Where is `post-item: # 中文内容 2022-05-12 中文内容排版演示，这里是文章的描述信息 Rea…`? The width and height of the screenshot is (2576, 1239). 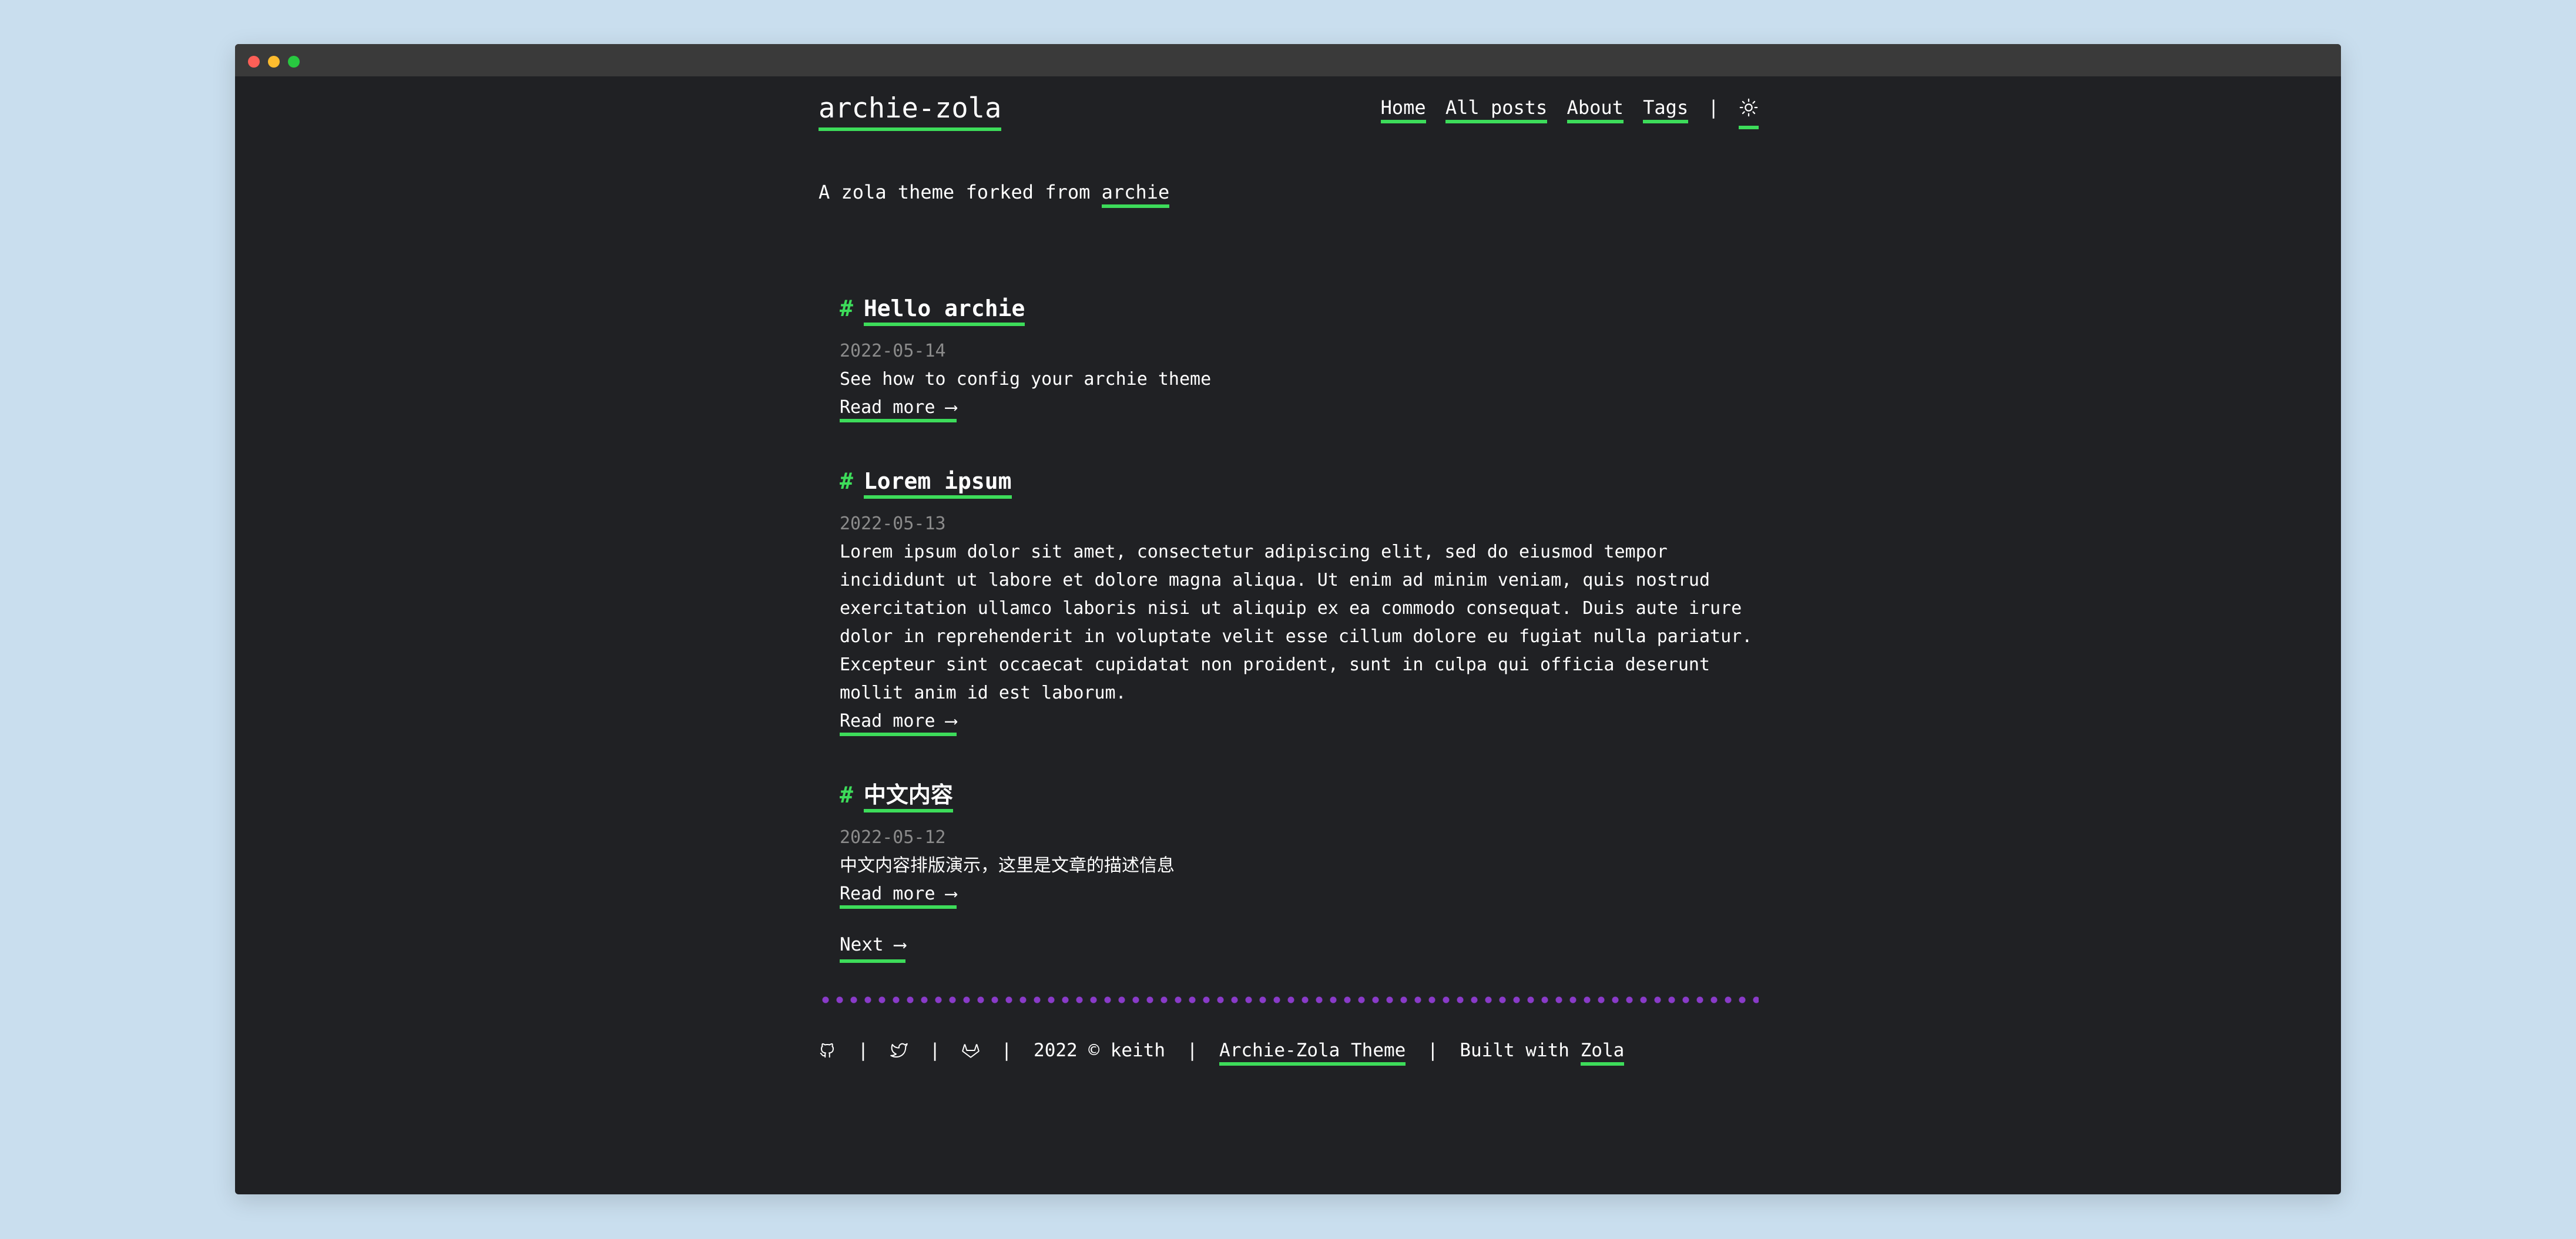 post-item: # 中文内容 2022-05-12 中文内容排版演示，这里是文章的描述信息 Rea… is located at coordinates (1300, 844).